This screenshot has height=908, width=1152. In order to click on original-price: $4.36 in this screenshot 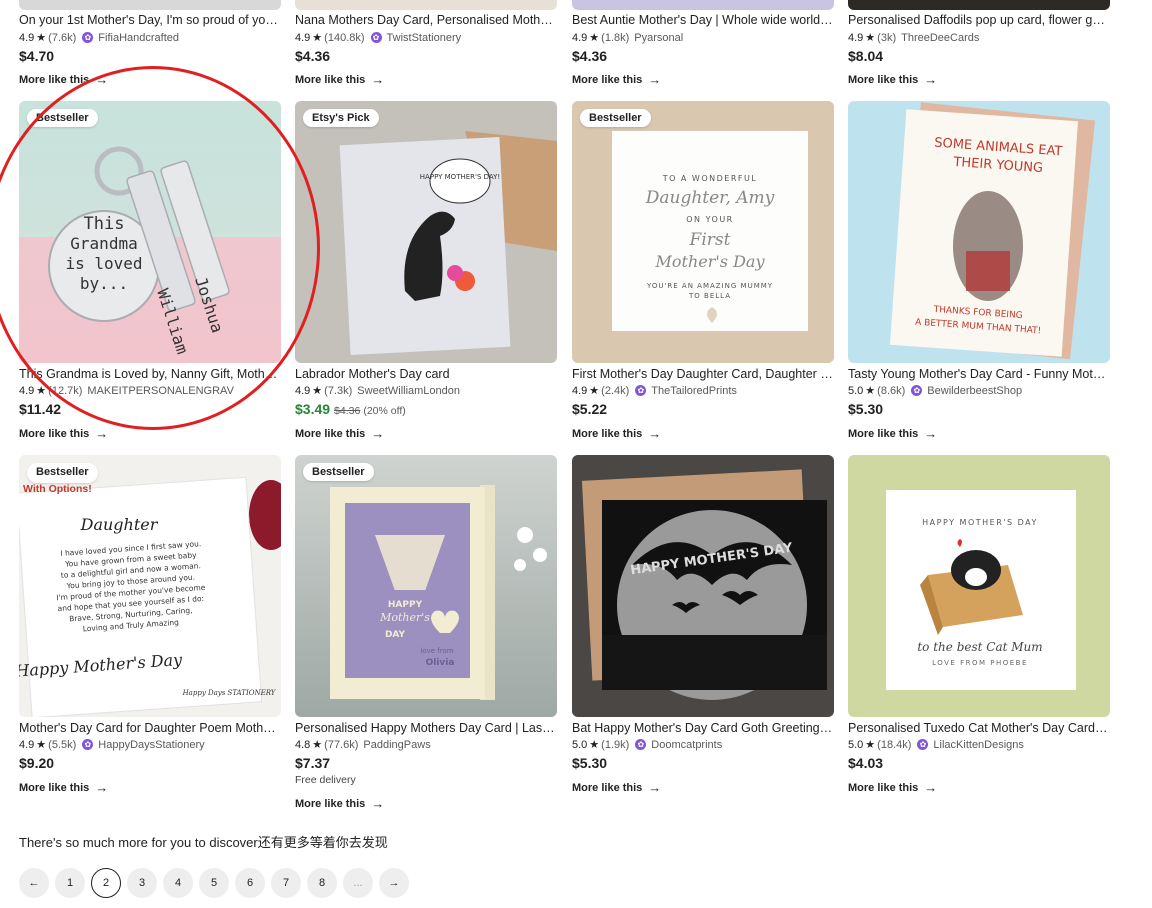, I will do `click(347, 411)`.